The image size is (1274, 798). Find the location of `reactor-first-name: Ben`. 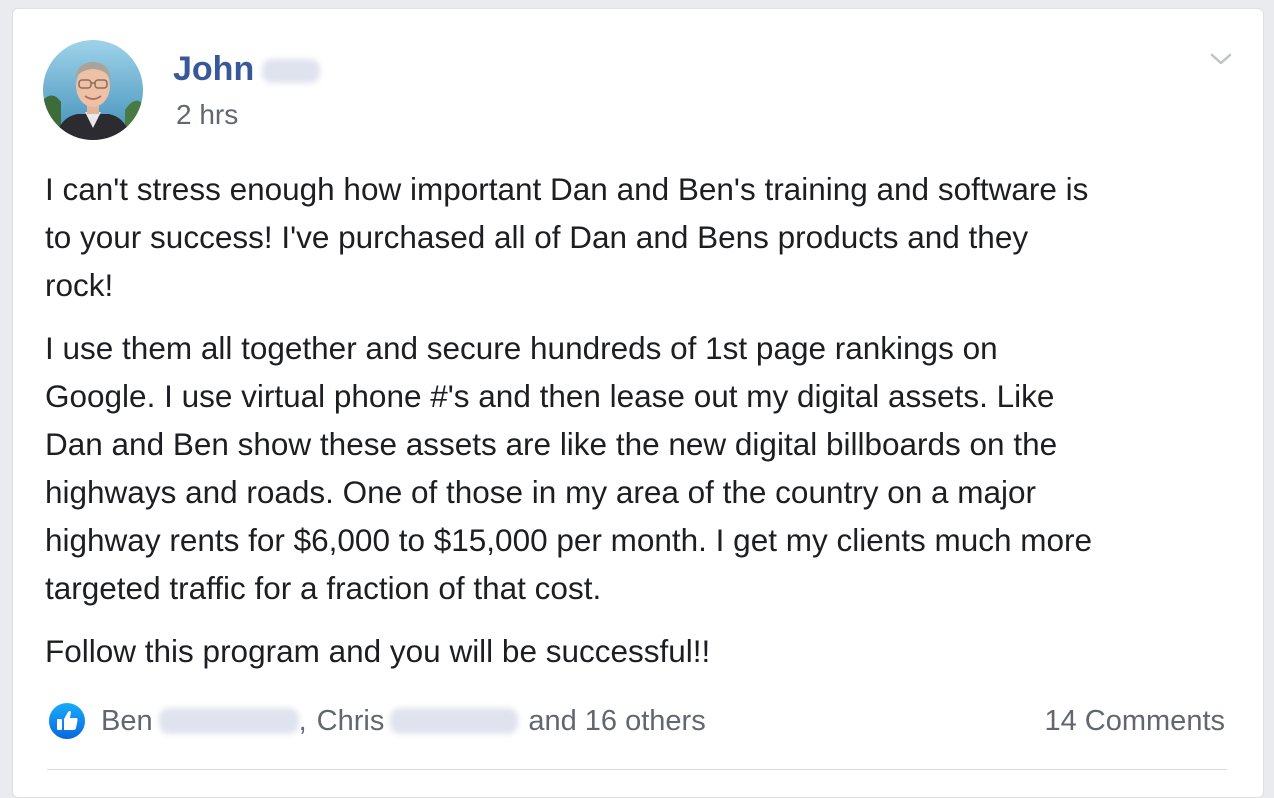

reactor-first-name: Ben is located at coordinates (127, 721).